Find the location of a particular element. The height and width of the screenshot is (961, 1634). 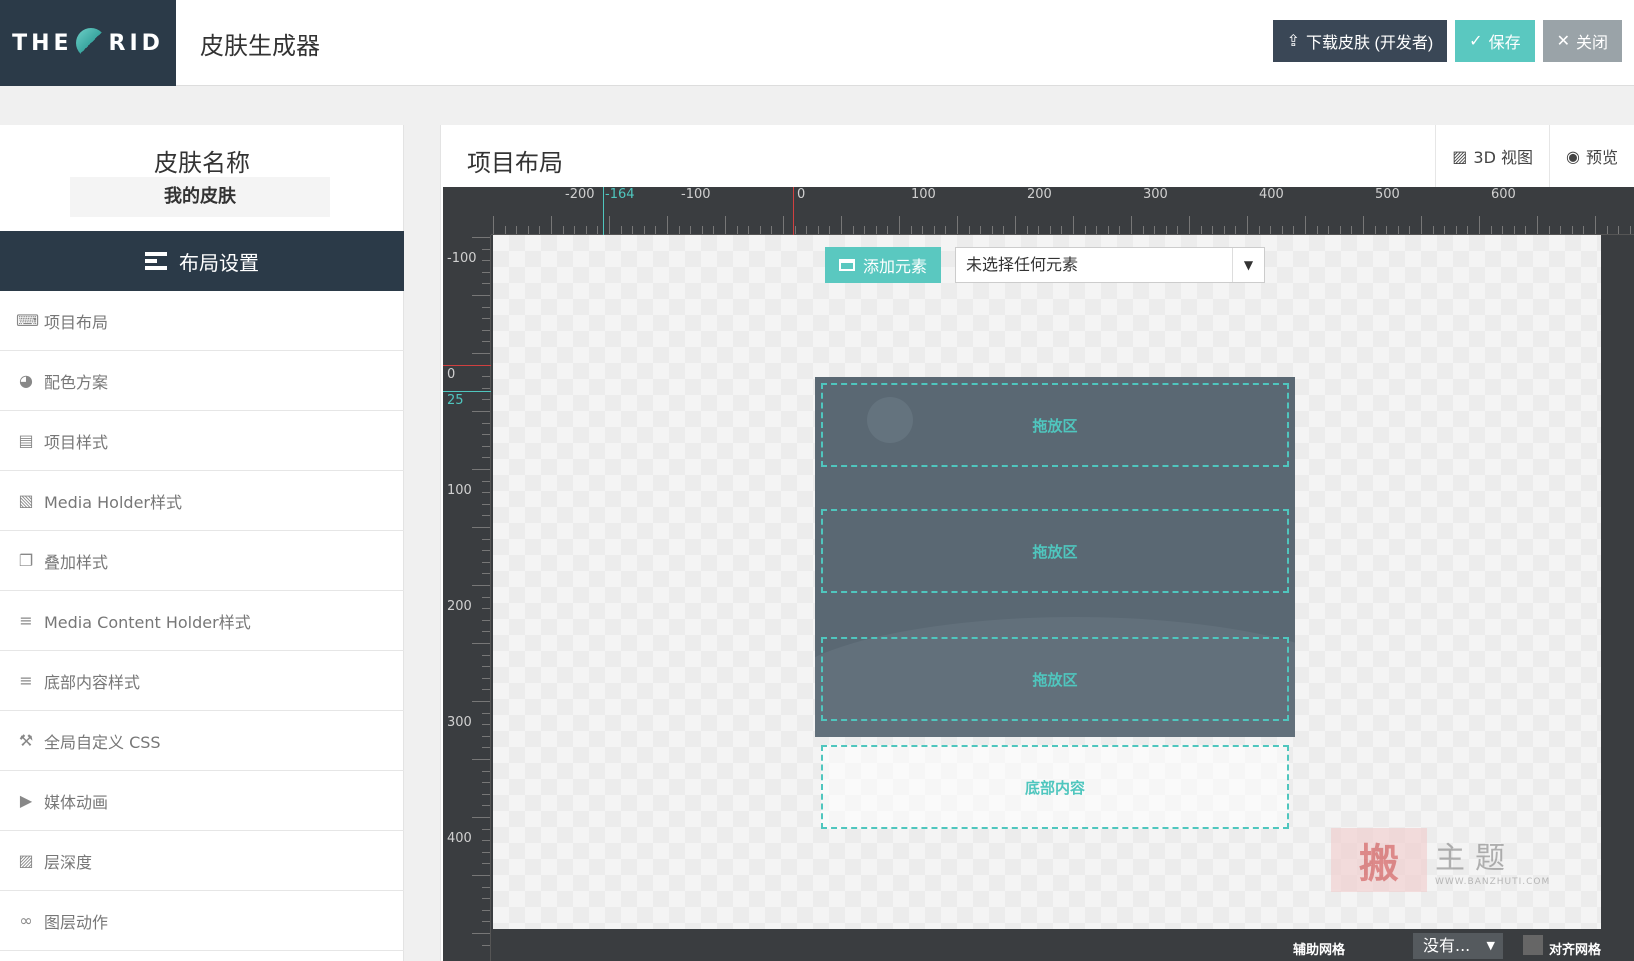

sidebar-item-layer-actions: ∞ 图层动作 is located at coordinates (202, 921).